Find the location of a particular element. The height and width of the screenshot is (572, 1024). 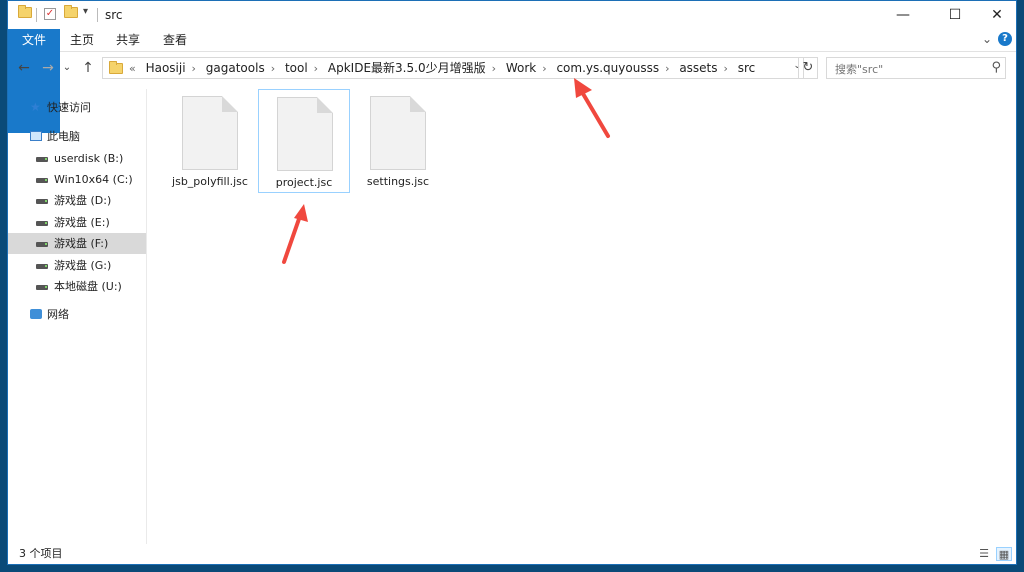

breadcrumb-item: assets is located at coordinates (698, 68).